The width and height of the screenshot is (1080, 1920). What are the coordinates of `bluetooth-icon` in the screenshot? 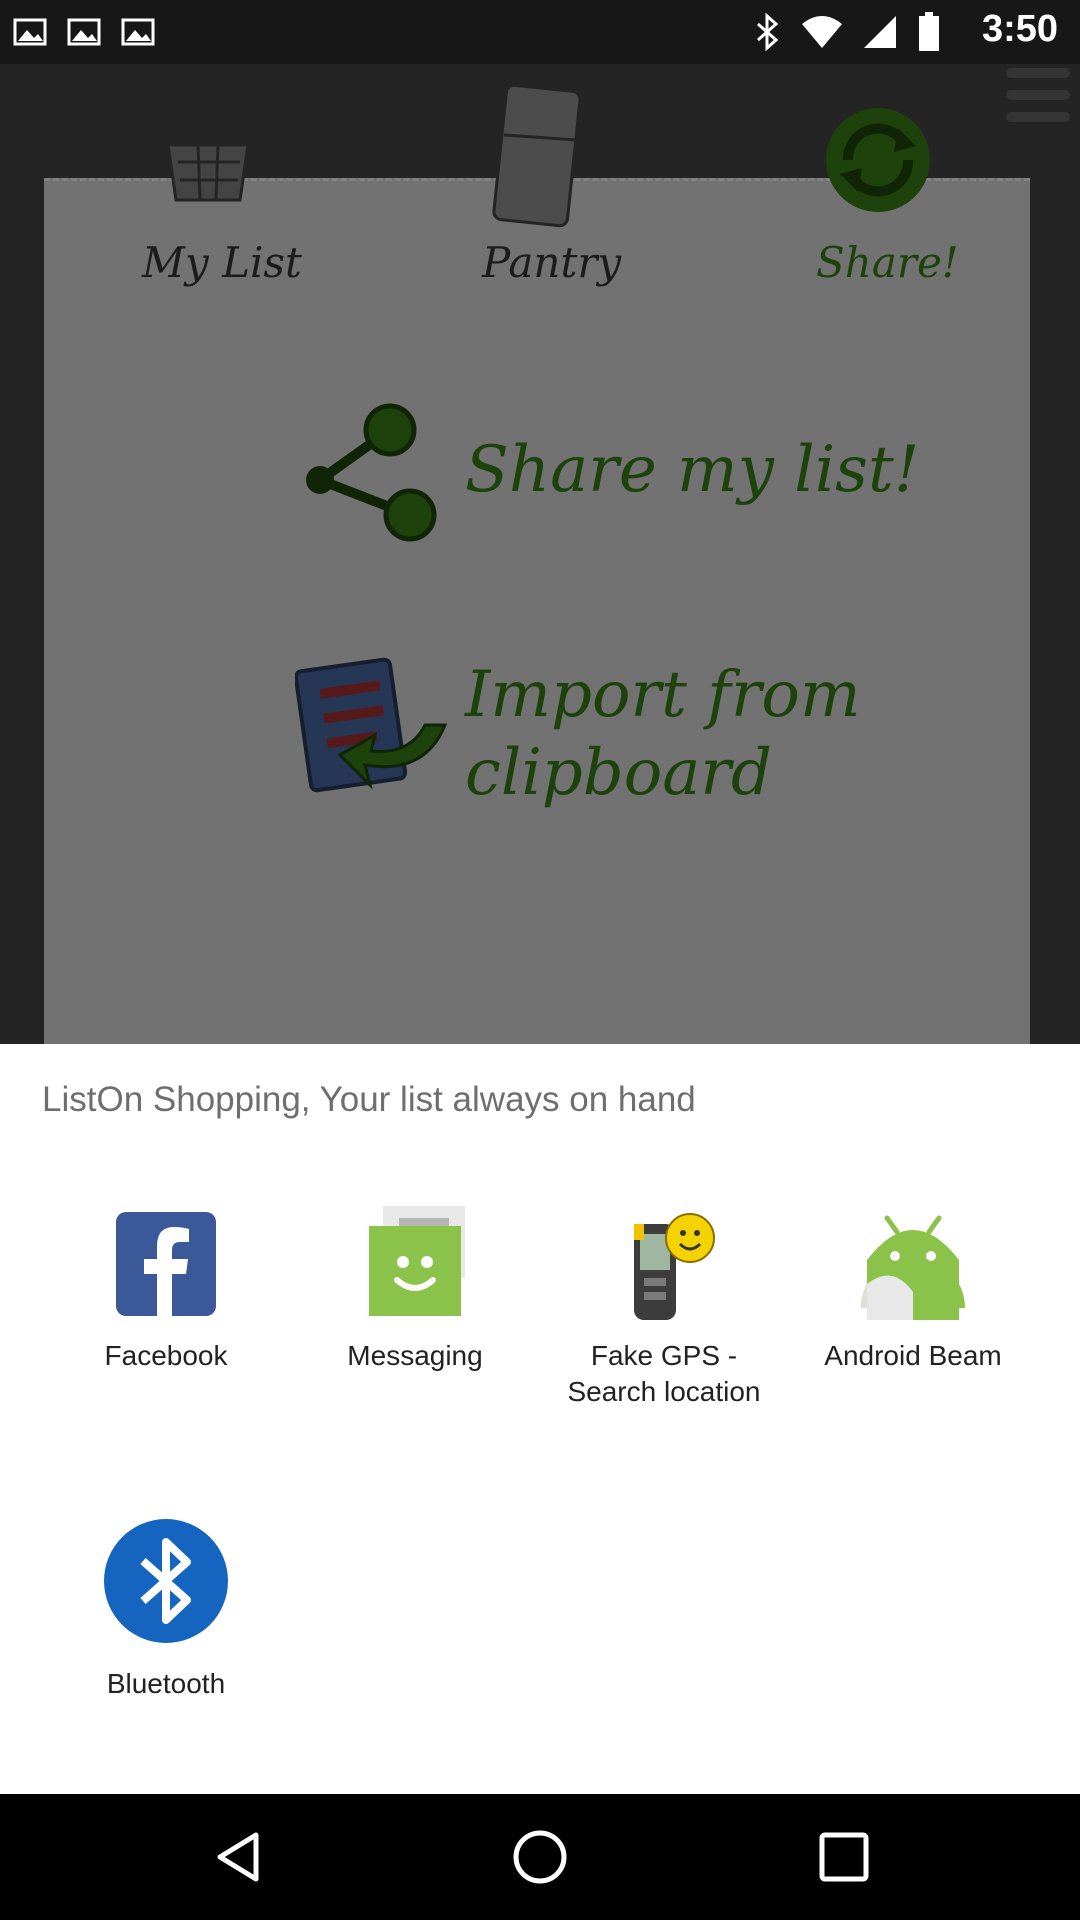 It's located at (166, 1581).